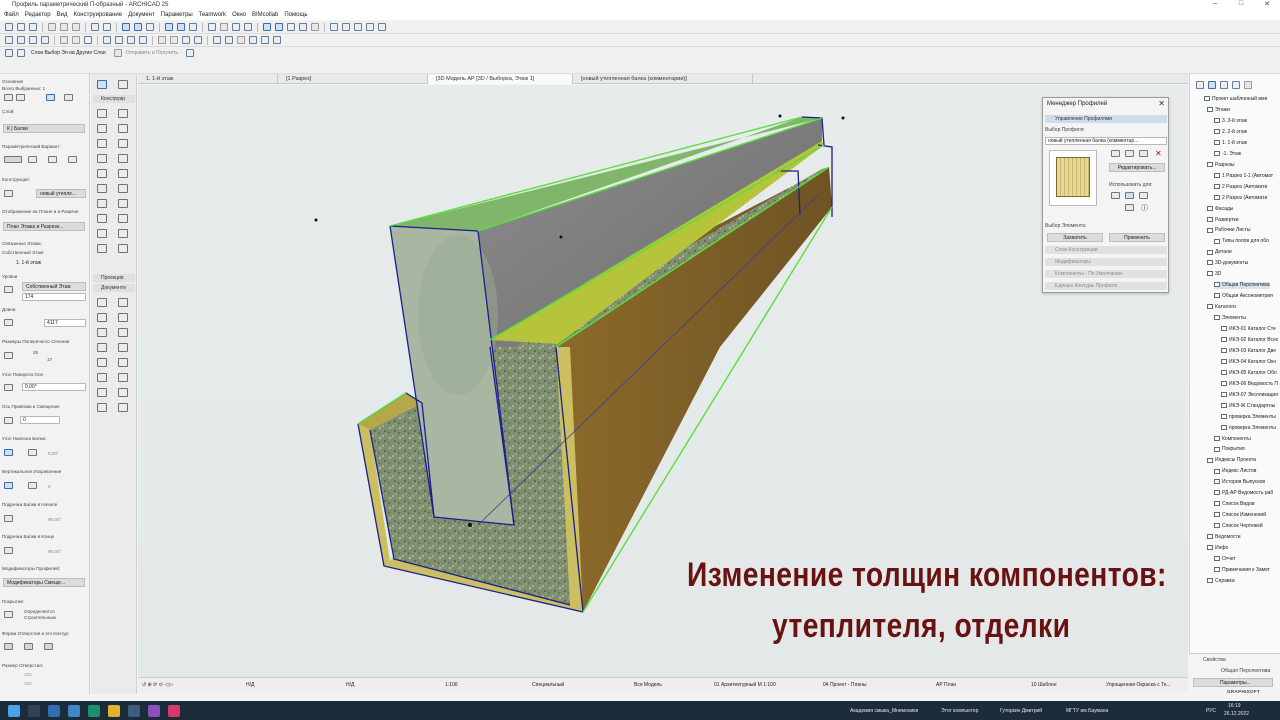 This screenshot has width=1280, height=720. What do you see at coordinates (1248, 362) in the screenshot?
I see `navigator-item: ИКЭ-04 Каталог Окн` at bounding box center [1248, 362].